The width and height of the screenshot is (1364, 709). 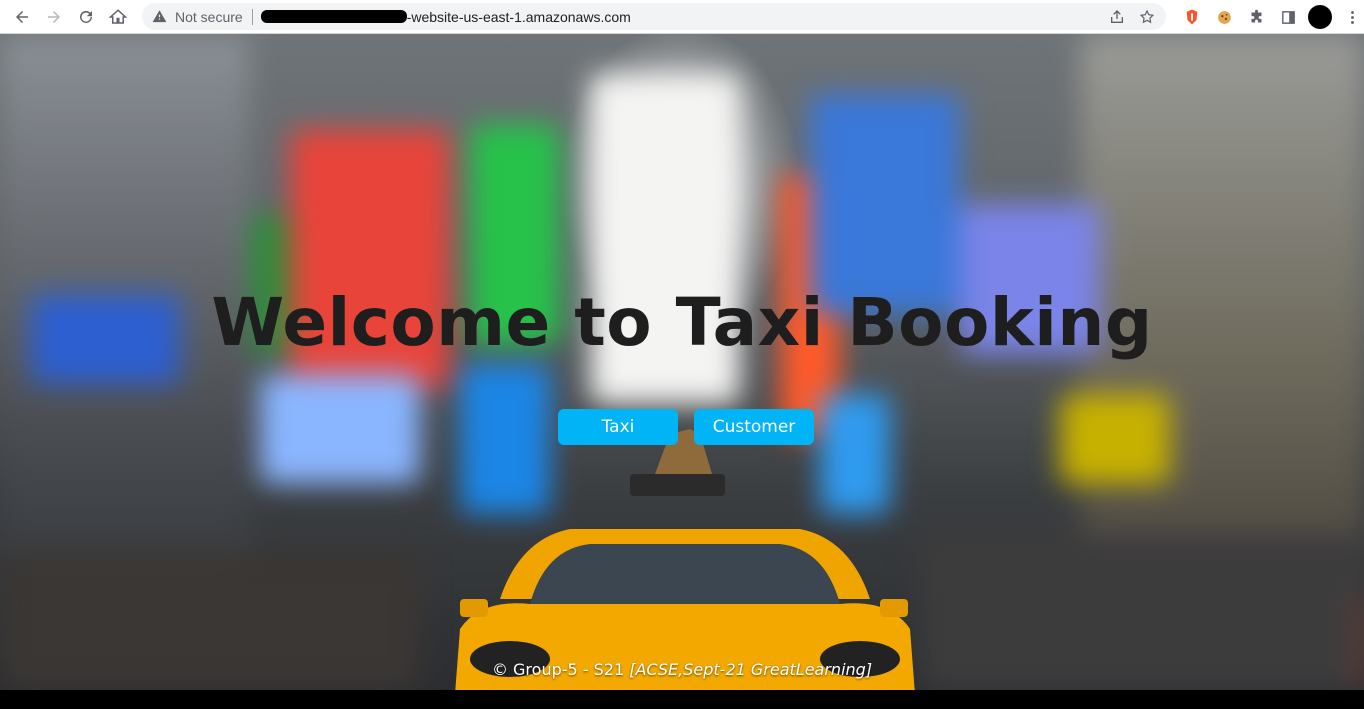 What do you see at coordinates (1288, 17) in the screenshot?
I see `side-panel-icon` at bounding box center [1288, 17].